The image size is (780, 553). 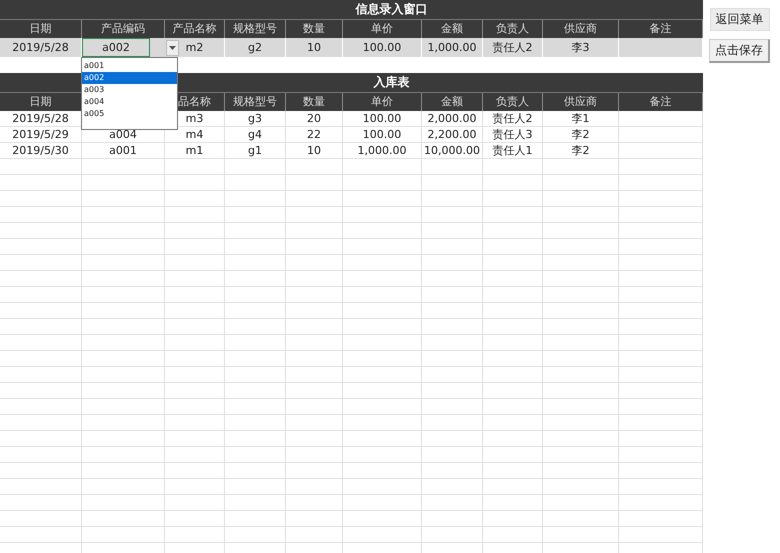 I want to click on table-cell: 2,200.00, so click(x=452, y=134).